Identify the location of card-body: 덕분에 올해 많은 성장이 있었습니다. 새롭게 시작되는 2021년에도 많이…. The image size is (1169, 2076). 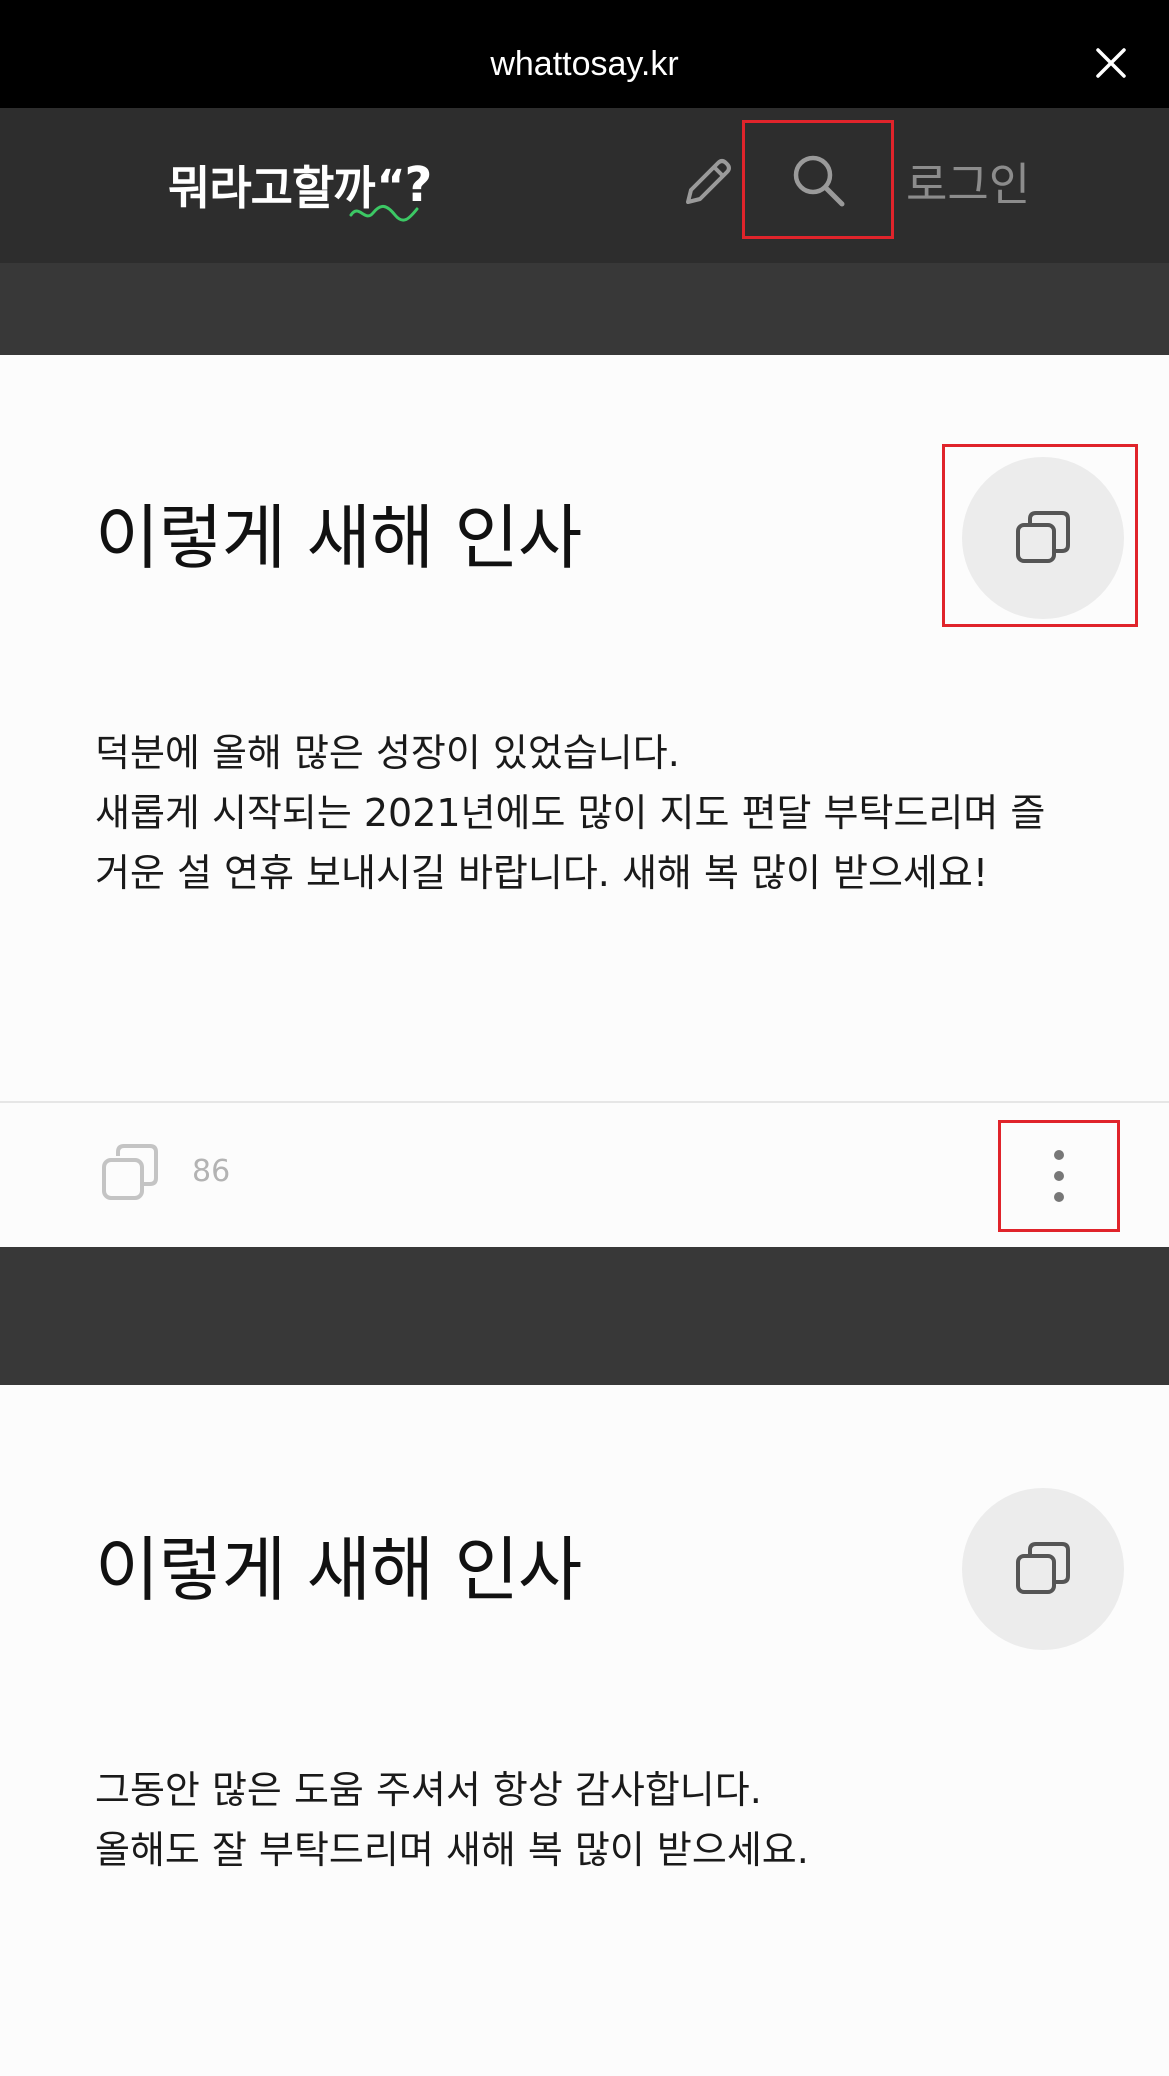
(570, 813).